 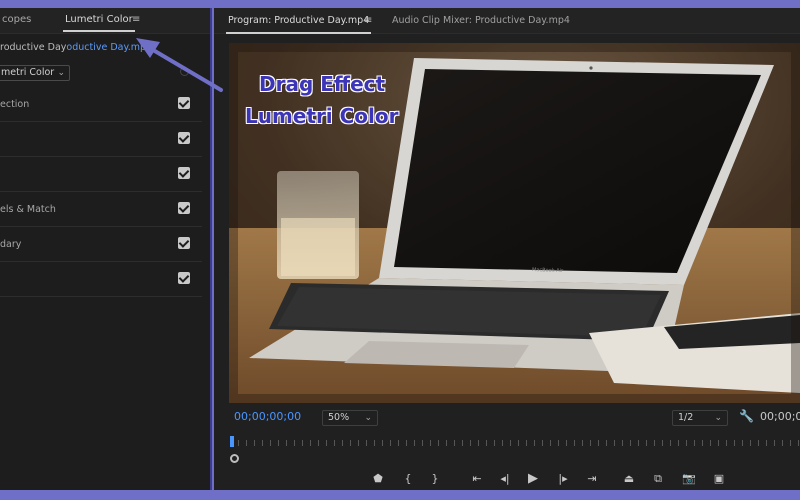 I want to click on section-color-wheels-match: els & Match, so click(x=101, y=209).